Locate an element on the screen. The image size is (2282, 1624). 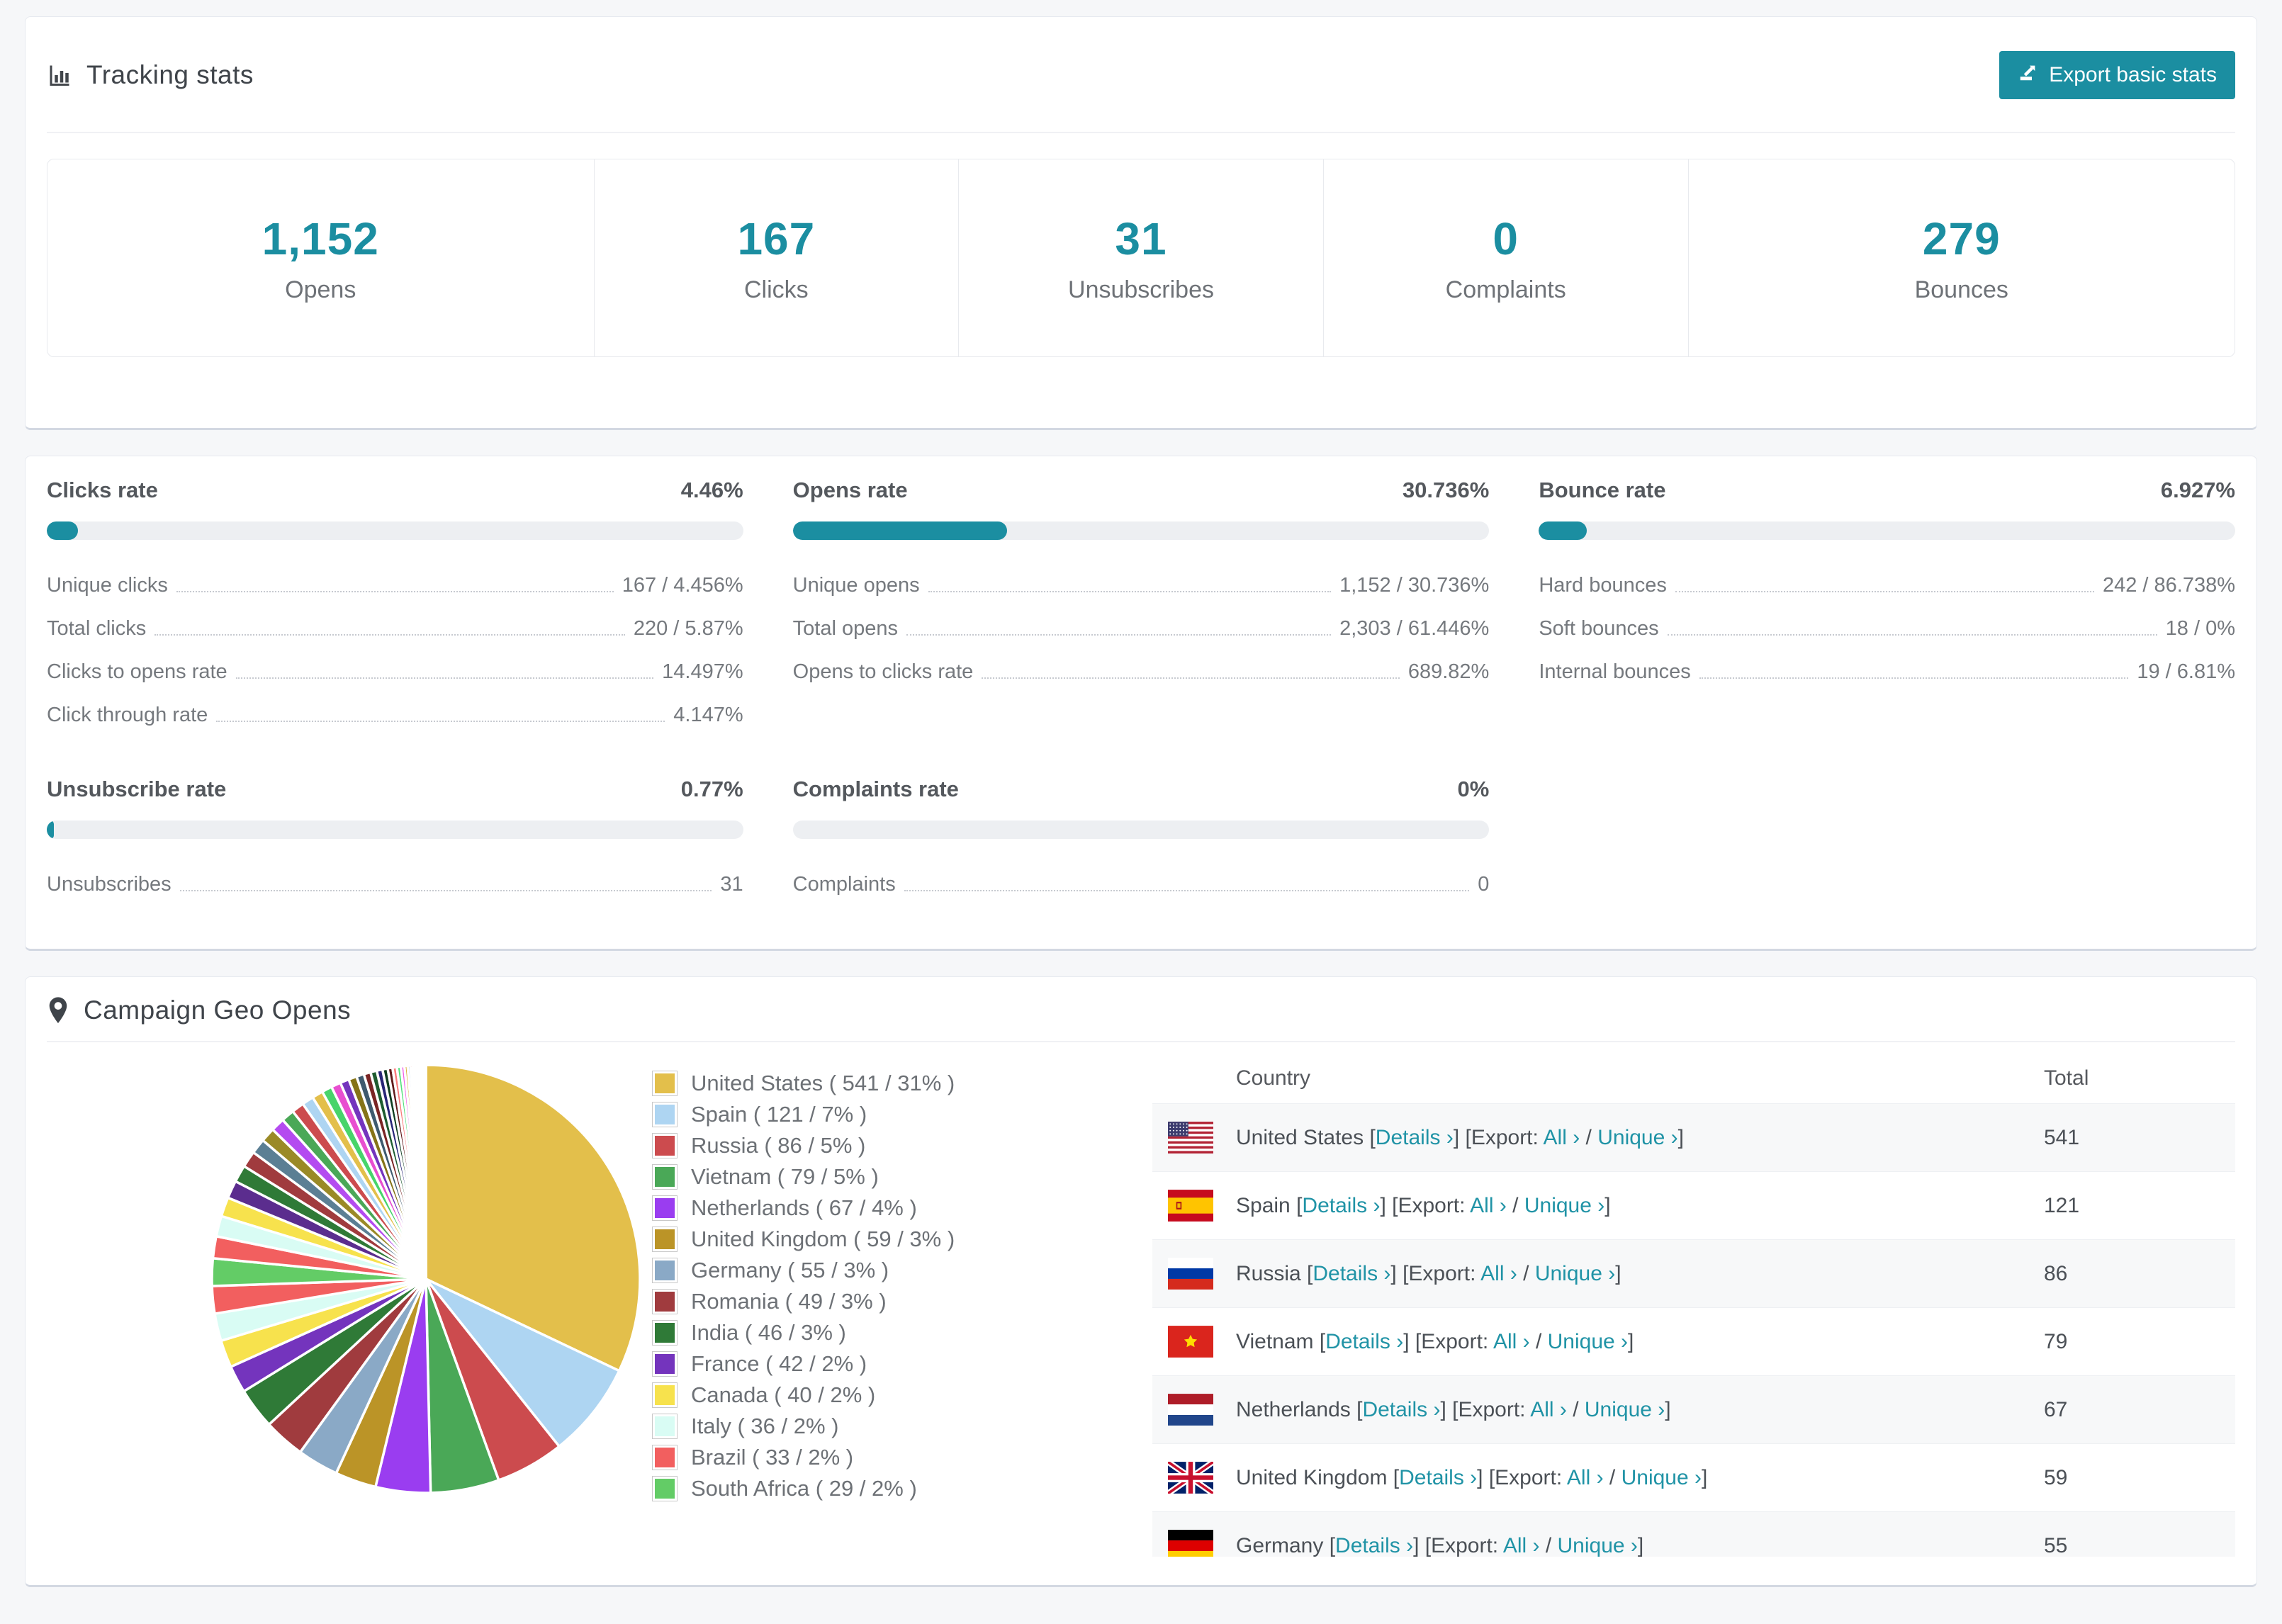
total-cell: 55 is located at coordinates (2056, 1545).